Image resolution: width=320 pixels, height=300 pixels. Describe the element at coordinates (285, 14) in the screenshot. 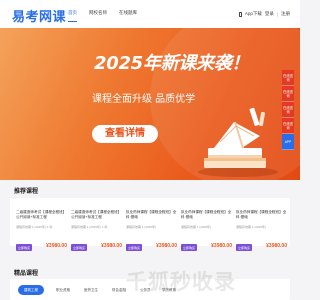

I see `register-link: 注册` at that location.